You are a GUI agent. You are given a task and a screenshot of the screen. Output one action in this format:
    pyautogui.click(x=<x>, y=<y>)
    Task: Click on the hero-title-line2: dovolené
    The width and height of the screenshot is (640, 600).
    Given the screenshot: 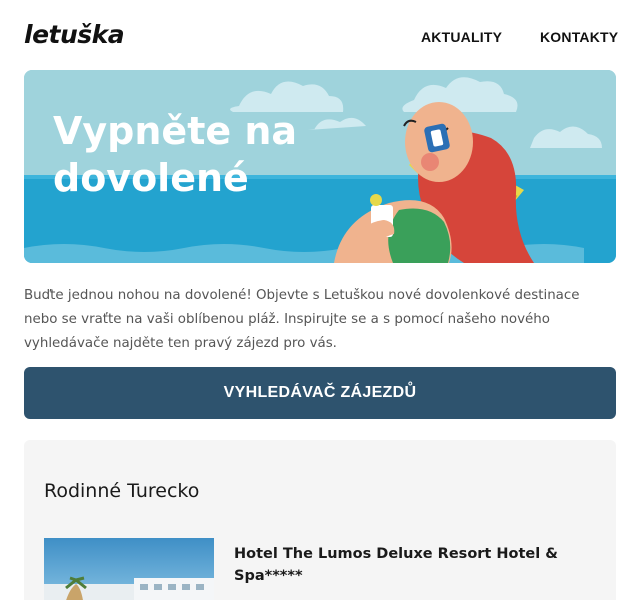 What is the action you would take?
    pyautogui.click(x=151, y=178)
    